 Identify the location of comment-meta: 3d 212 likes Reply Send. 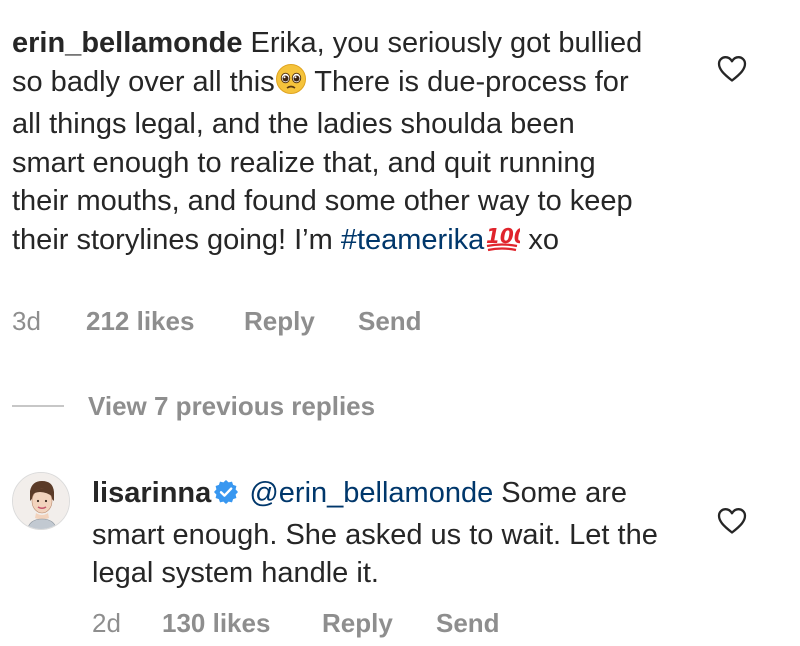
(262, 322).